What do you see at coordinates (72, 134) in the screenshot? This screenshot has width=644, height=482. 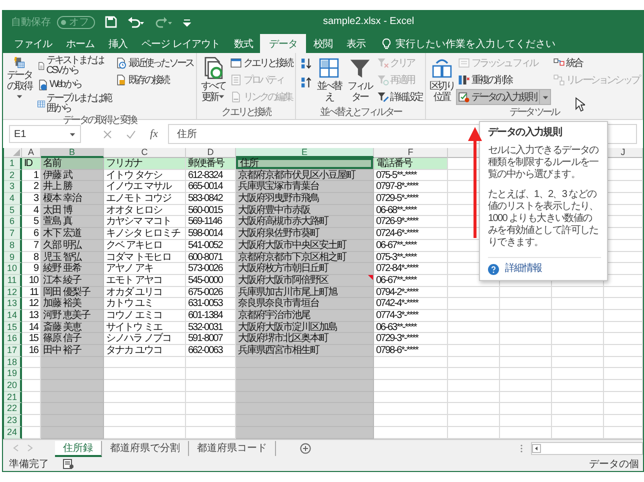 I see `caret-icon` at bounding box center [72, 134].